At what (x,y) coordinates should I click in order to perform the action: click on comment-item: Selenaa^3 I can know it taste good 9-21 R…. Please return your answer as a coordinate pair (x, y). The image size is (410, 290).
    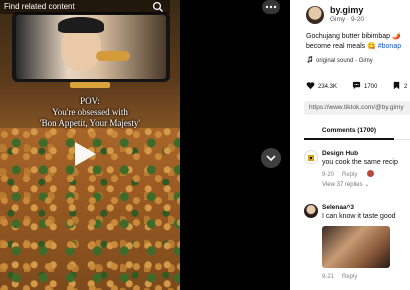
    Looking at the image, I should click on (357, 244).